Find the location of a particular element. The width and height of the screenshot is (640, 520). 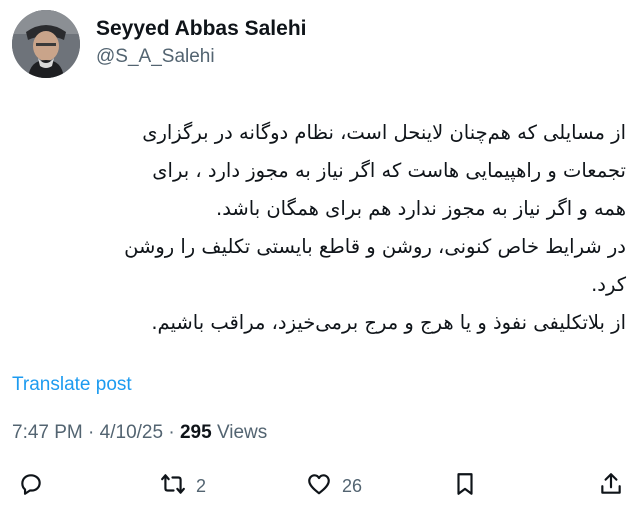

share-icon is located at coordinates (611, 486).